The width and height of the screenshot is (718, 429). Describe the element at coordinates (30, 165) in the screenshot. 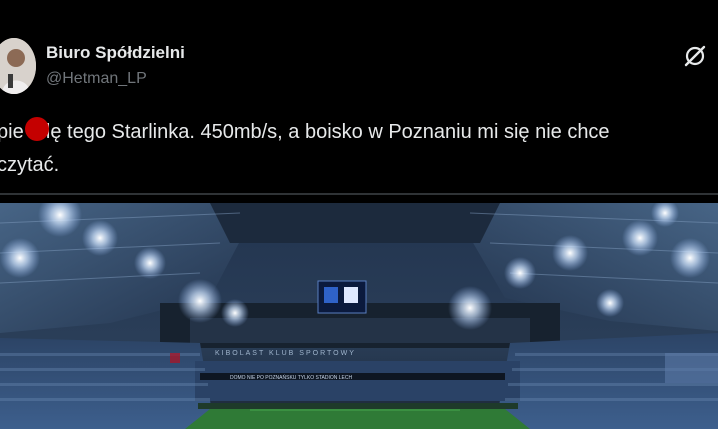

I see `tweet-text-line-2: czytać.` at that location.